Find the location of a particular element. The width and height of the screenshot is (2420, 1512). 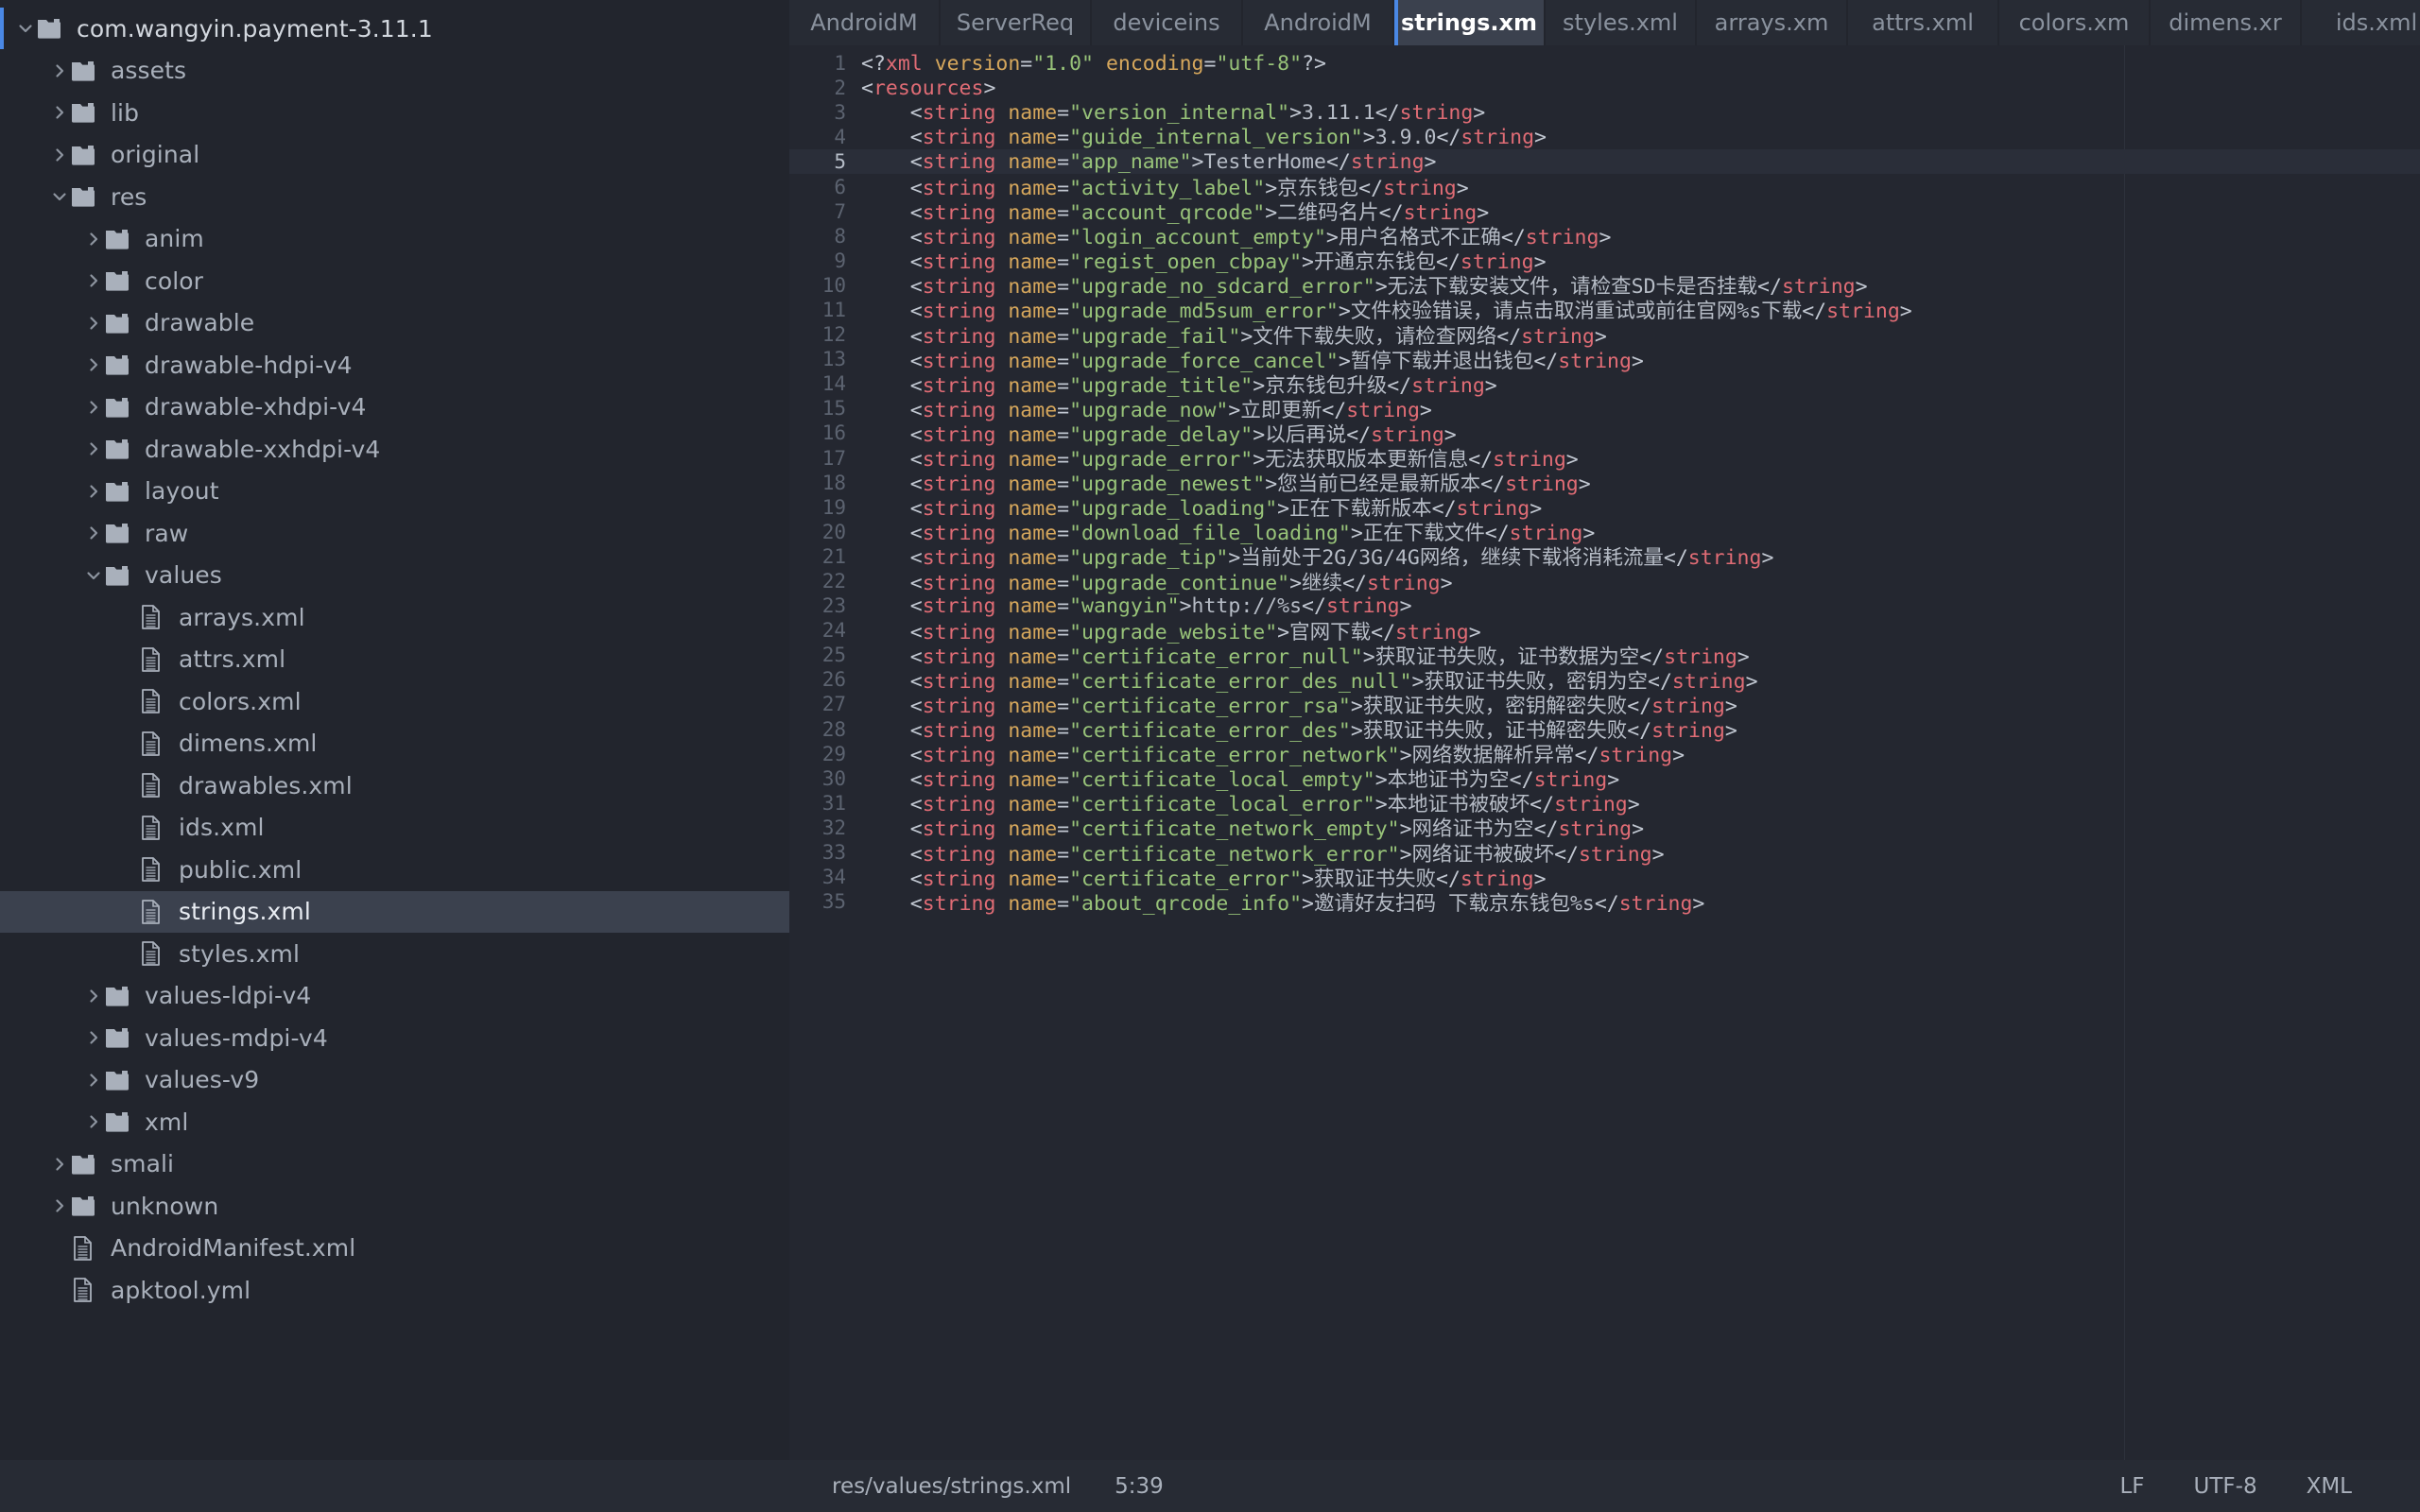

status-file-type: XML is located at coordinates (2329, 1486).